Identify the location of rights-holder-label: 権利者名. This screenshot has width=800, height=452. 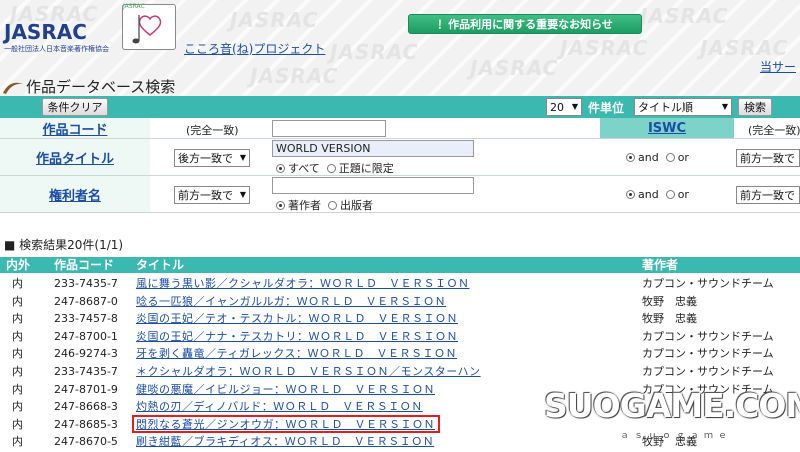
(75, 194).